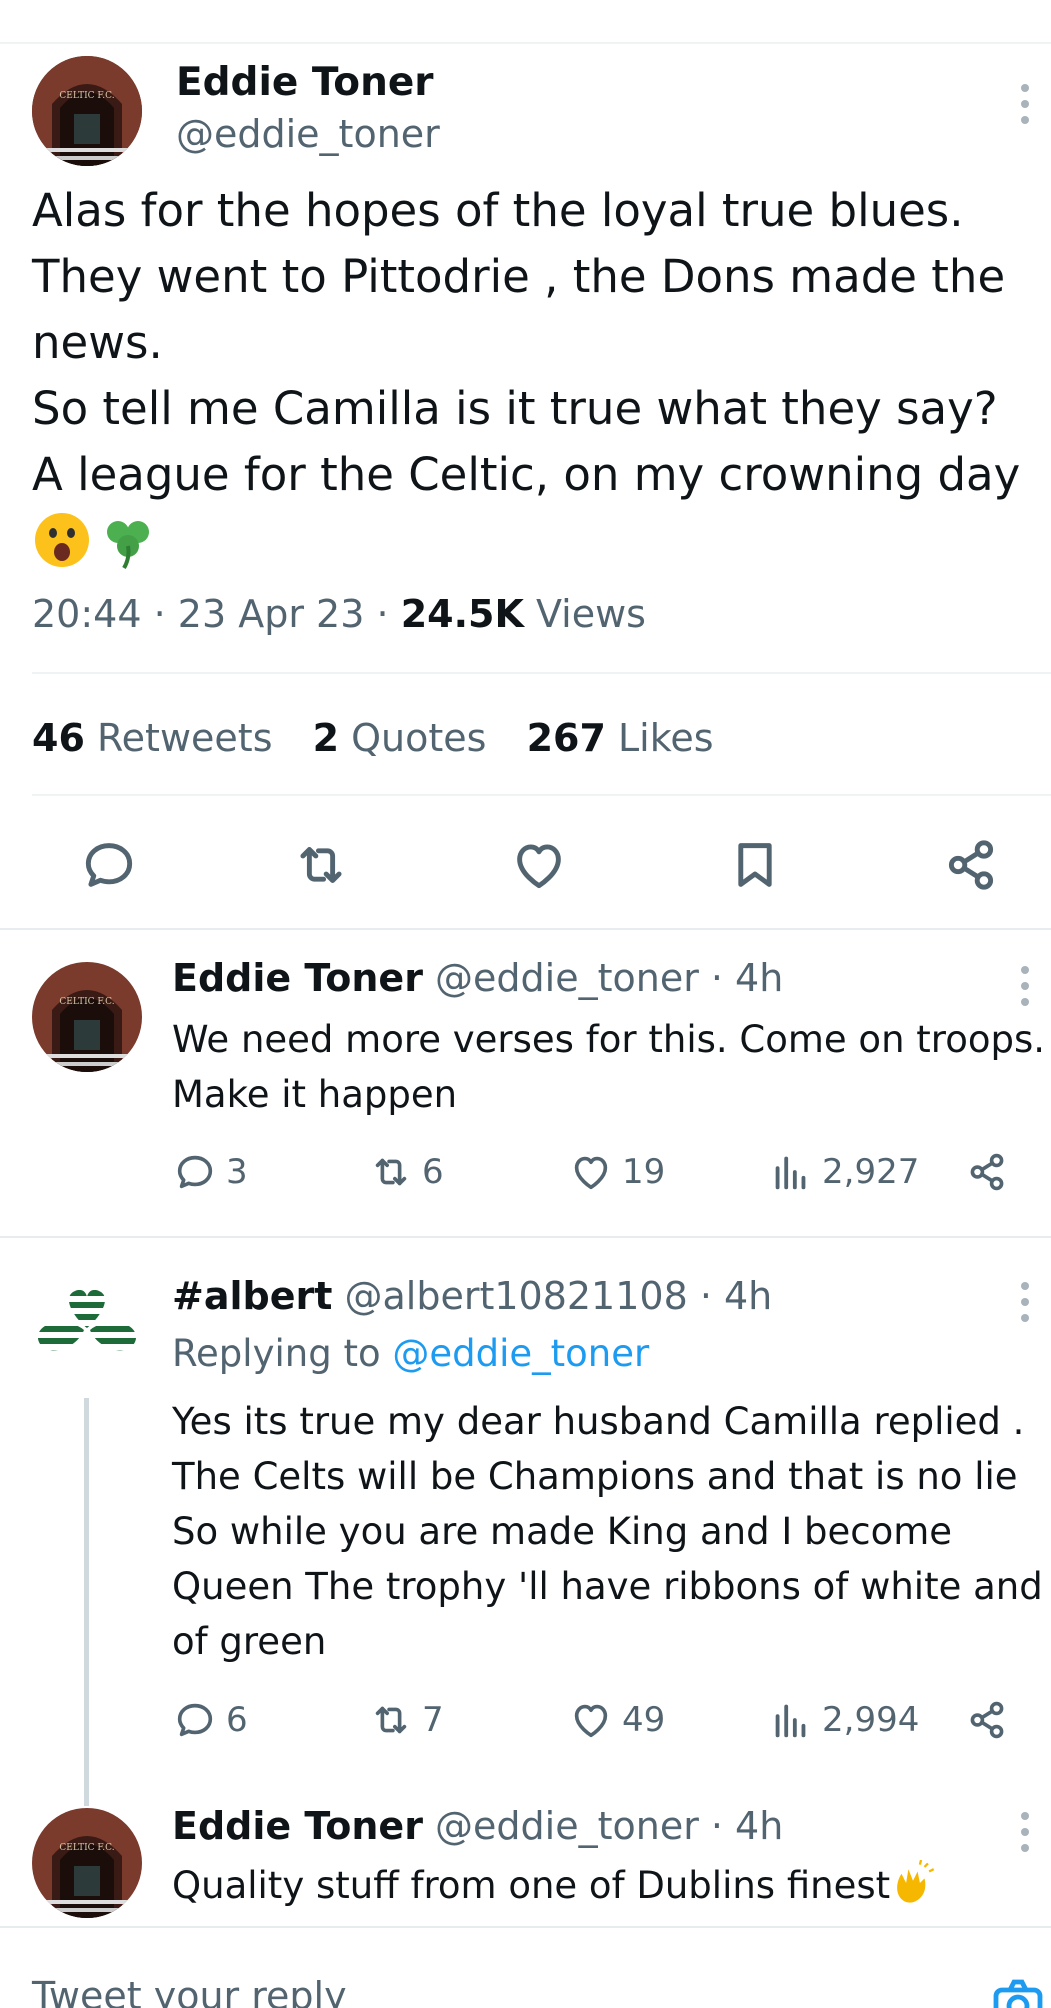 The image size is (1051, 2008). What do you see at coordinates (1018, 1993) in the screenshot?
I see `camera-icon` at bounding box center [1018, 1993].